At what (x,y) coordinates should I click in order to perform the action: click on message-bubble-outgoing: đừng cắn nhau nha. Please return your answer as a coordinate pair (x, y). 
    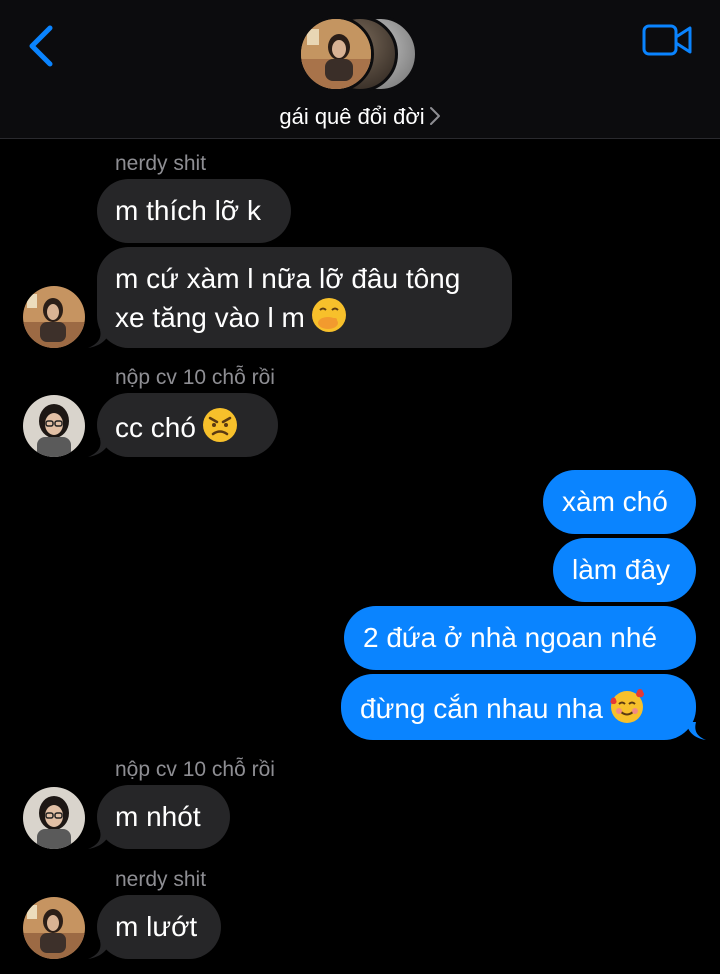
    Looking at the image, I should click on (518, 707).